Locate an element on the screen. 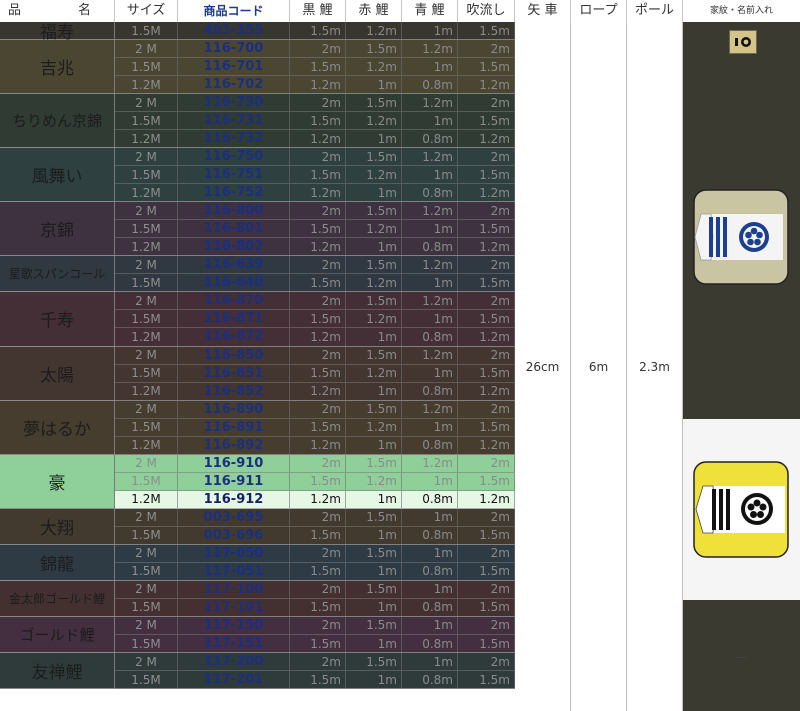 The image size is (800, 711). product-code-cell: 116-702 is located at coordinates (234, 85).